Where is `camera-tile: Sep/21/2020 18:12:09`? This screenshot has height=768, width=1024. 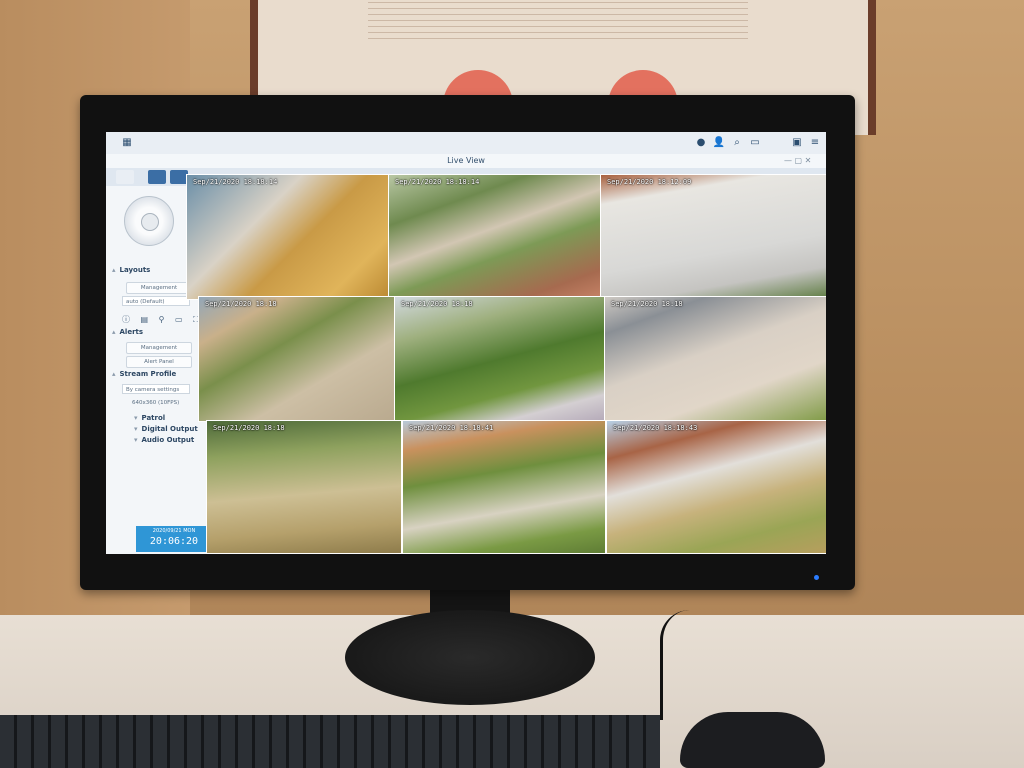
camera-tile: Sep/21/2020 18:12:09 is located at coordinates (713, 237).